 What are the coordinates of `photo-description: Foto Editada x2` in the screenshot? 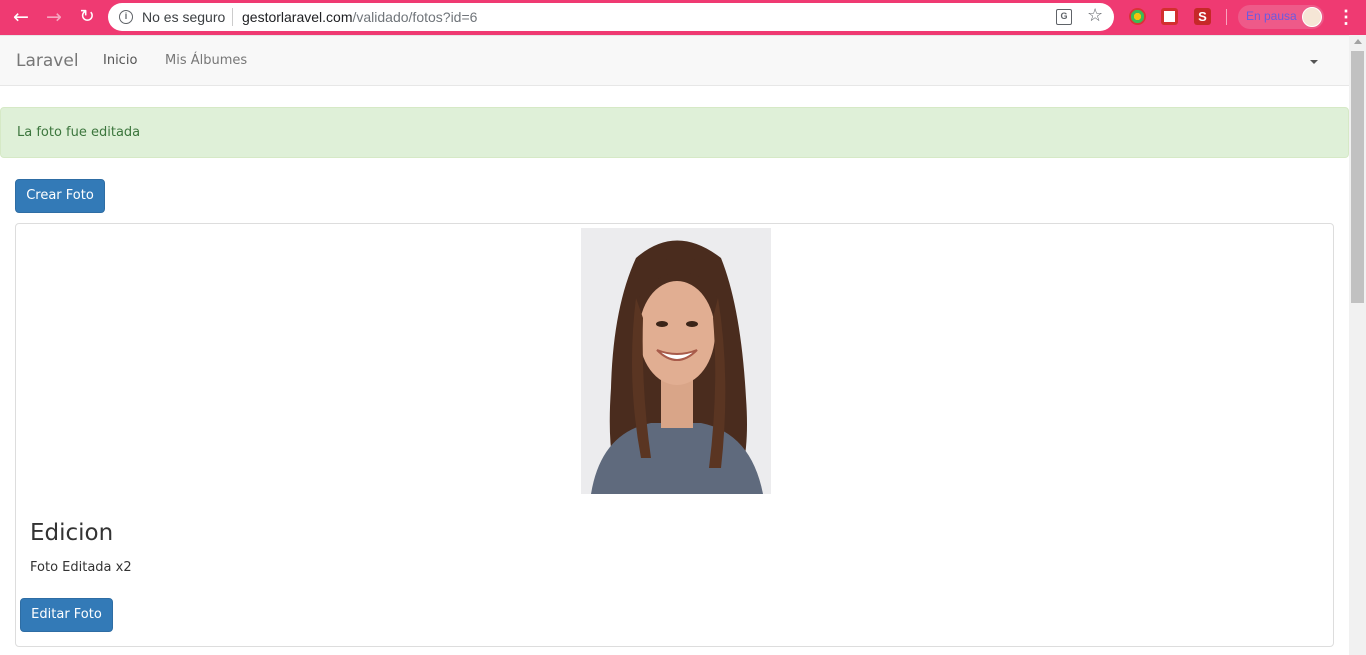 It's located at (81, 567).